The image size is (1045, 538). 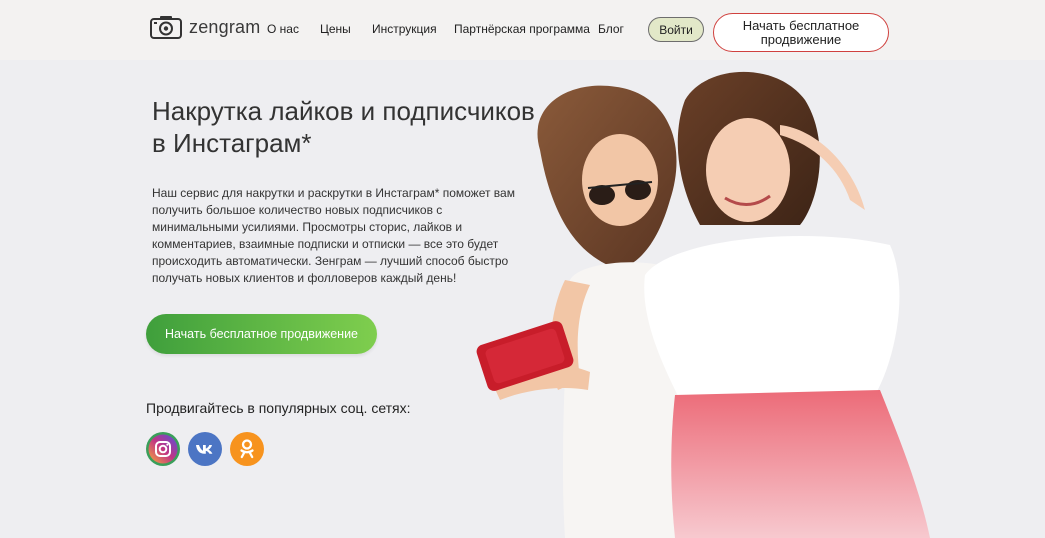 What do you see at coordinates (676, 29) in the screenshot?
I see `login-button: Войти` at bounding box center [676, 29].